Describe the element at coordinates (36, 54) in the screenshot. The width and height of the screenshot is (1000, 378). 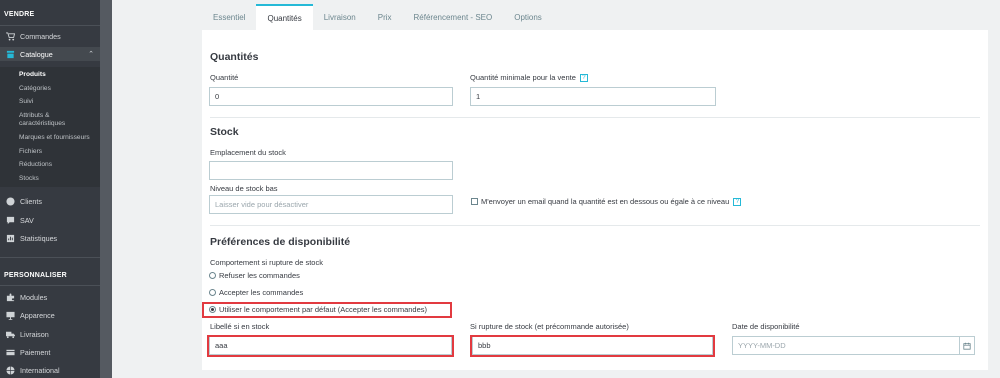
I see `sidebar-item-label: Catalogue` at that location.